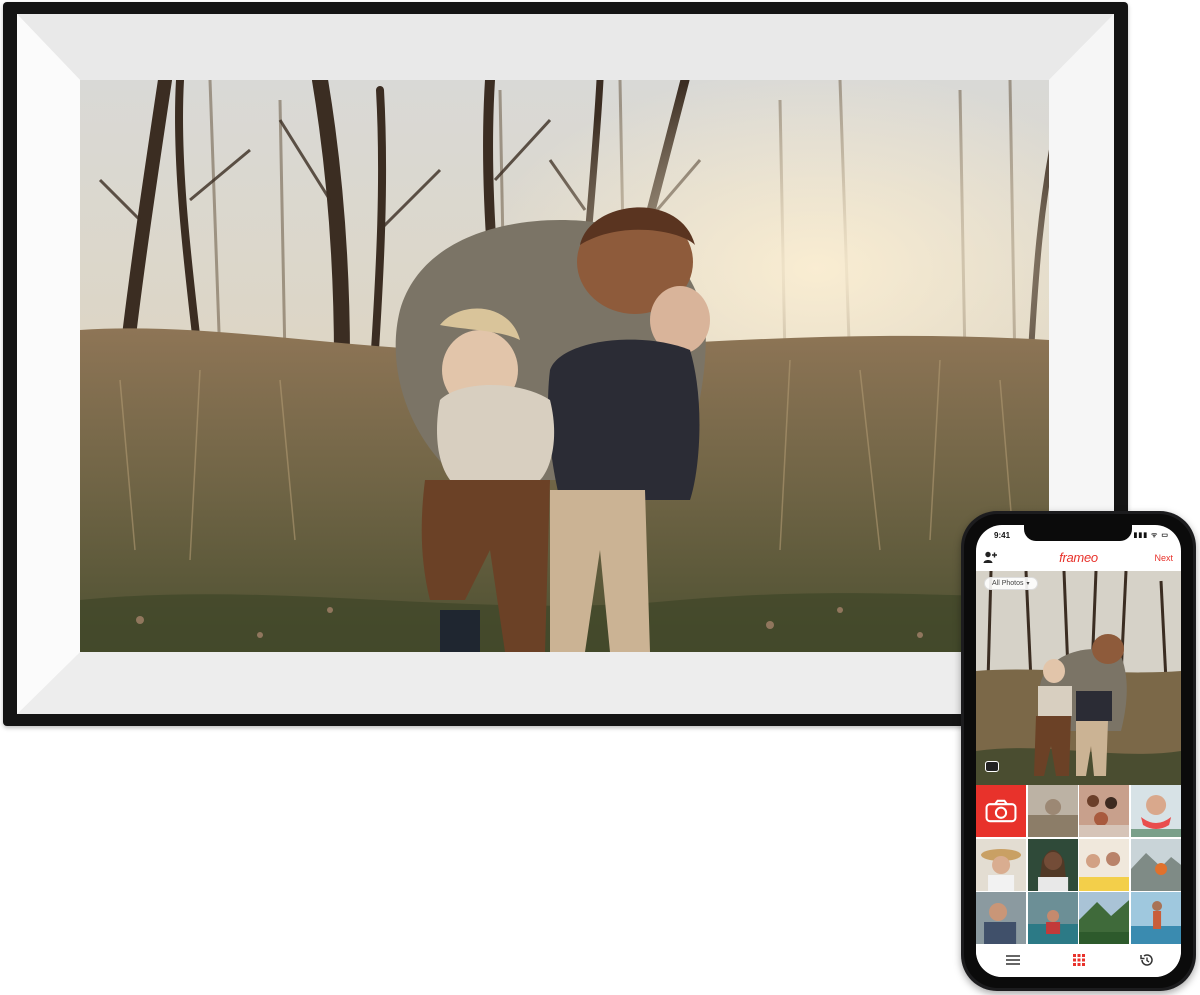 This screenshot has height=995, width=1200. Describe the element at coordinates (1078, 533) in the screenshot. I see `phone-notch` at that location.